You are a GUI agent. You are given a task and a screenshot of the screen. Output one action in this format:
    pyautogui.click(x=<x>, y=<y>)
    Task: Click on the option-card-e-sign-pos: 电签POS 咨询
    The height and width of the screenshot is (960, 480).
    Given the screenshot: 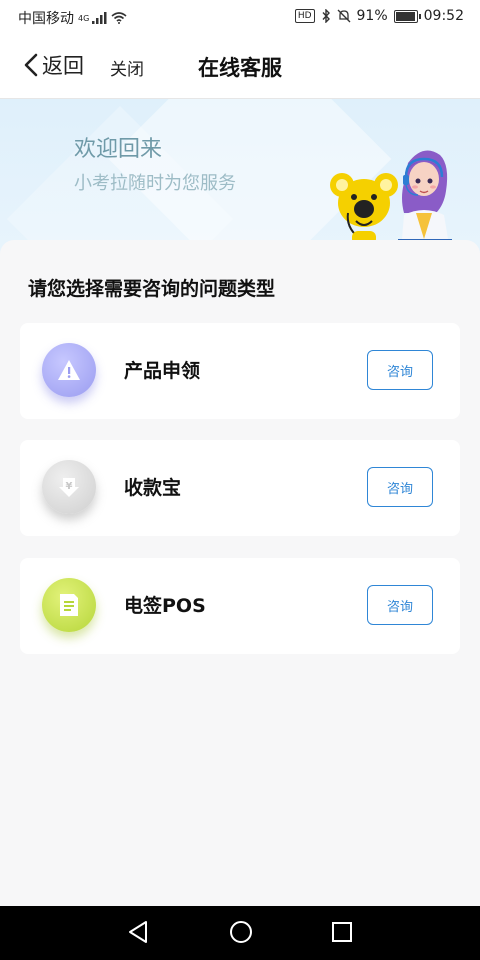 What is the action you would take?
    pyautogui.click(x=240, y=606)
    